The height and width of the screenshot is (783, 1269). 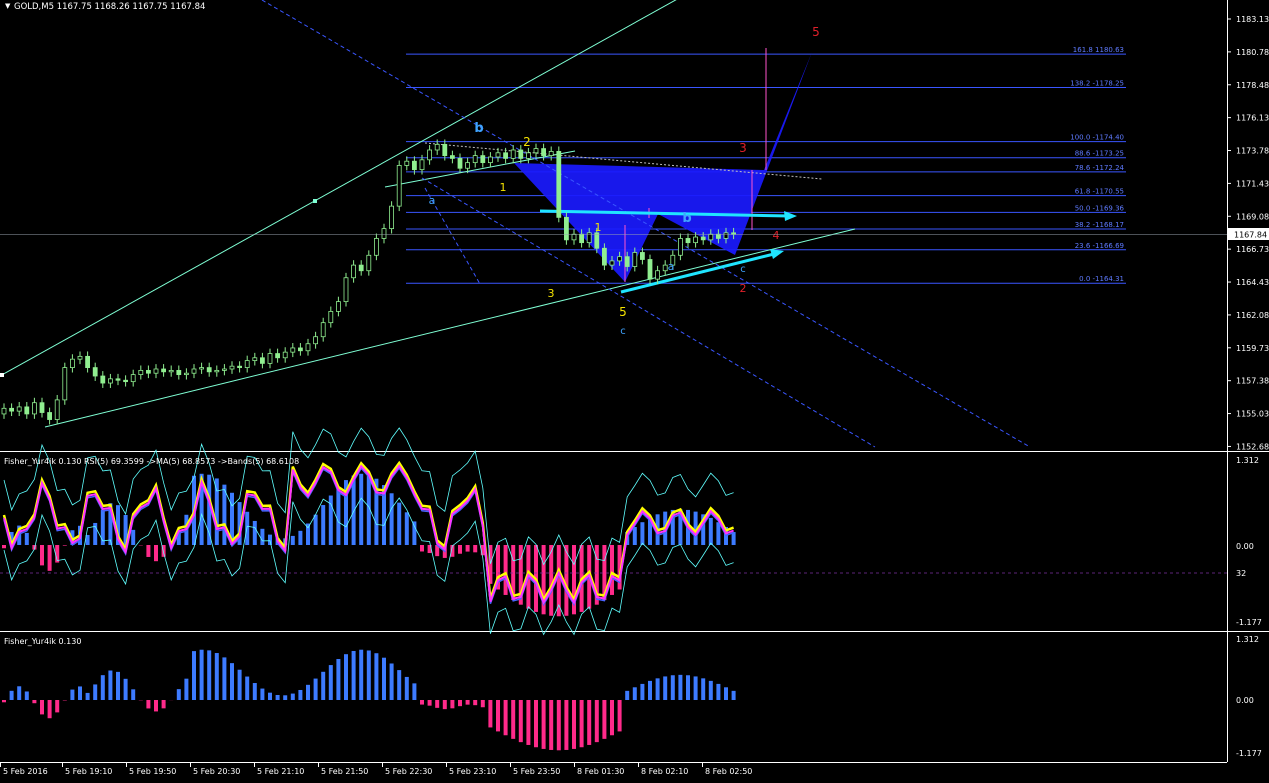 What do you see at coordinates (1252, 118) in the screenshot?
I see `axis-label: 1176.13` at bounding box center [1252, 118].